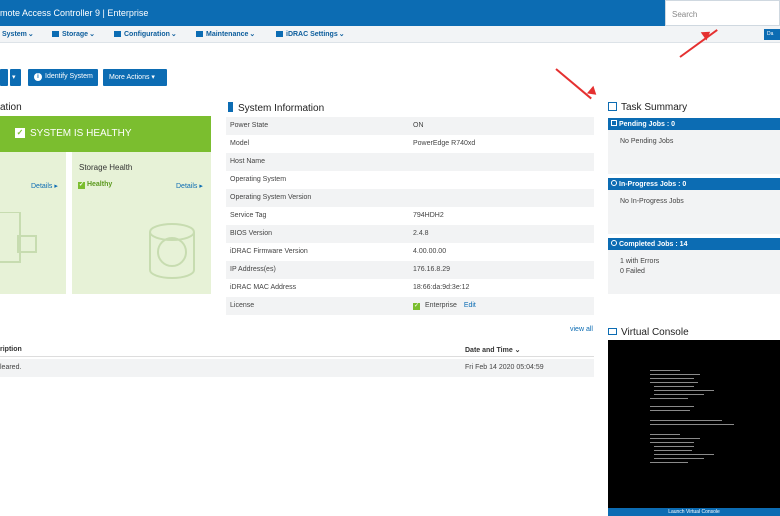 This screenshot has width=780, height=516. What do you see at coordinates (694, 124) in the screenshot?
I see `pending-jobs-header: Pending Jobs : 0` at bounding box center [694, 124].